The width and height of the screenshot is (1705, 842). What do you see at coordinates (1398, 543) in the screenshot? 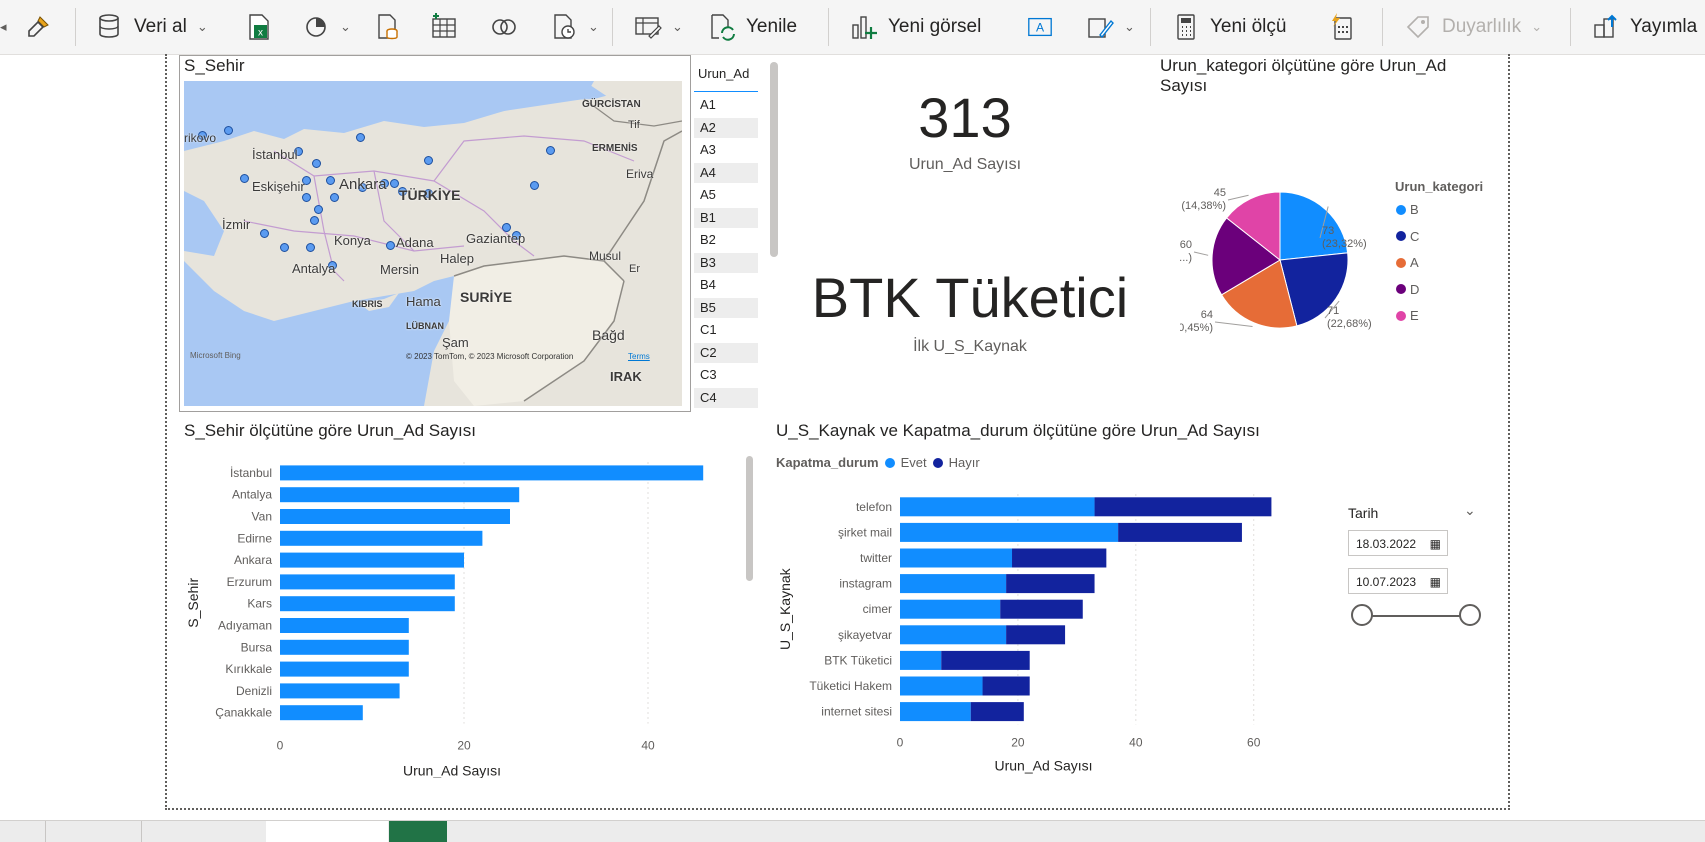
I see `start-date-input: 18.03.2022 ▦` at bounding box center [1398, 543].